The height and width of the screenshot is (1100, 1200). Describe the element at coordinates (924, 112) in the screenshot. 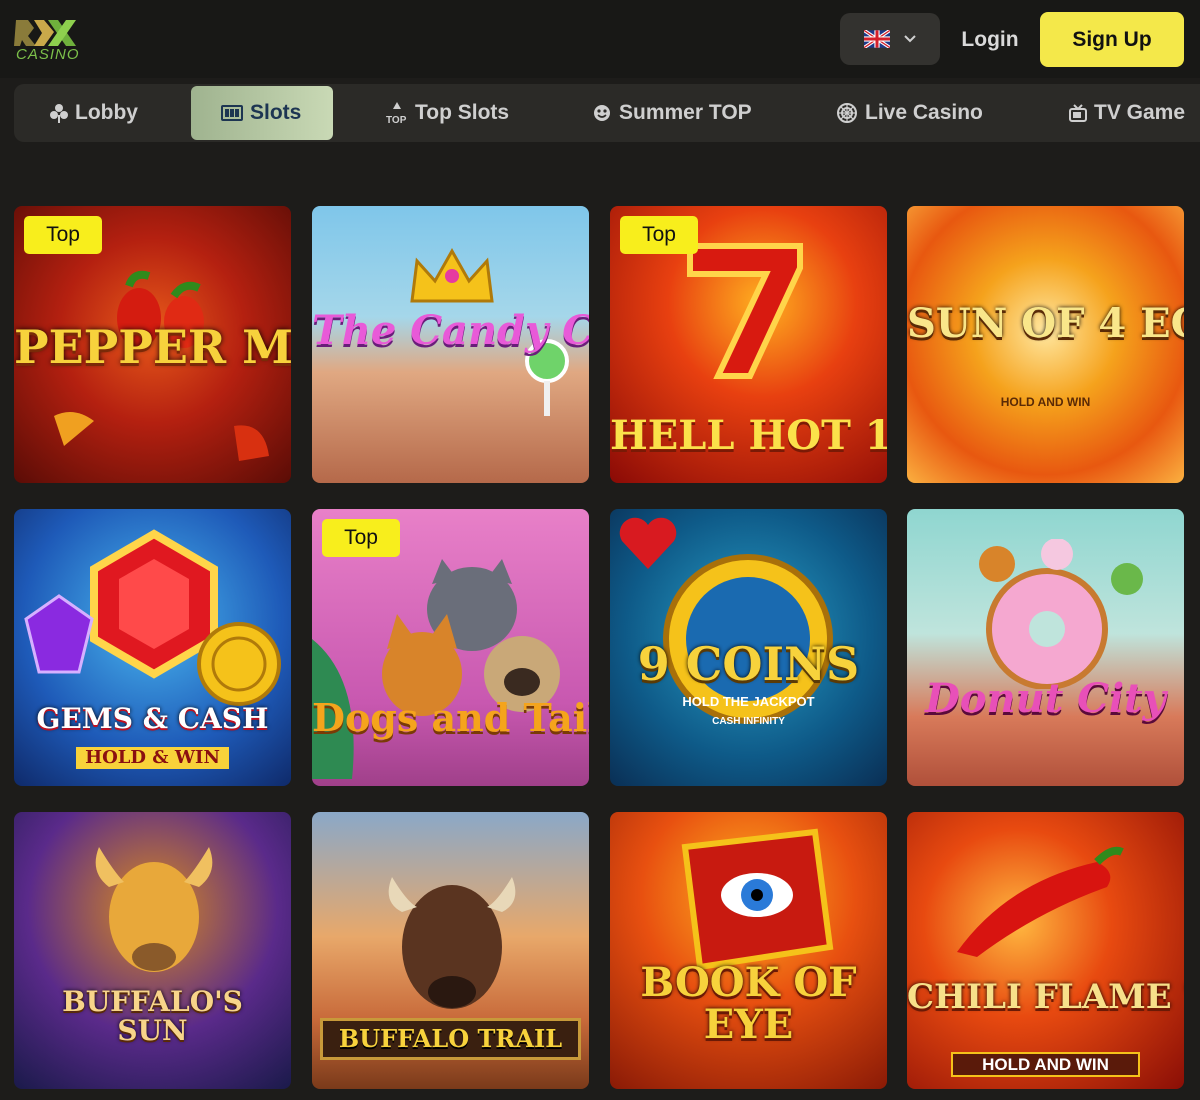

I see `tab-live-casino-label: Live Casino` at that location.